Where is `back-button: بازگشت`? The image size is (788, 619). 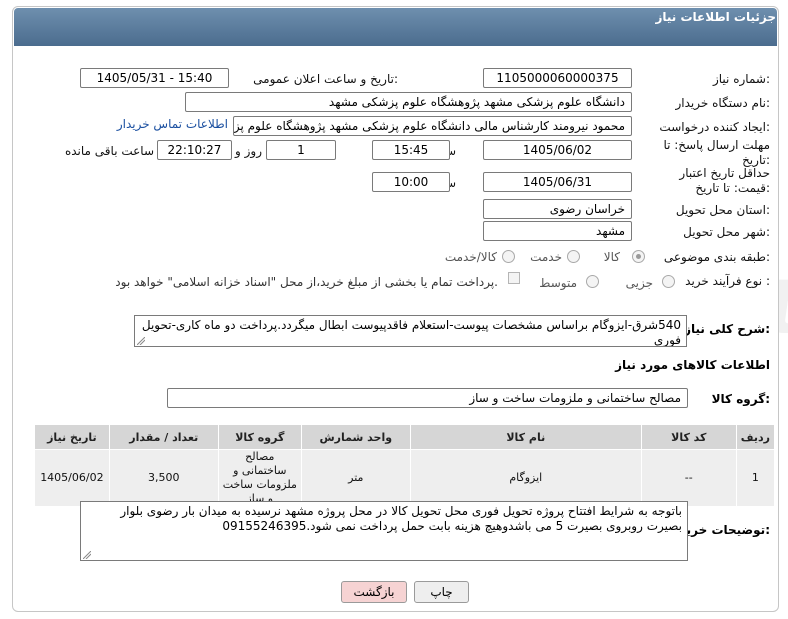 back-button: بازگشت is located at coordinates (374, 592).